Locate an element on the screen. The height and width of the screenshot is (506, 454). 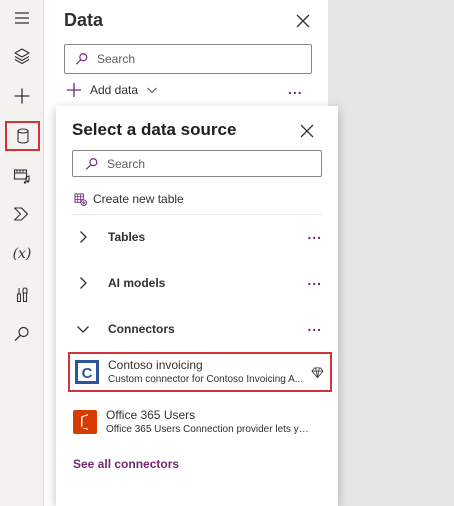
power-automate-button is located at coordinates (22, 214).